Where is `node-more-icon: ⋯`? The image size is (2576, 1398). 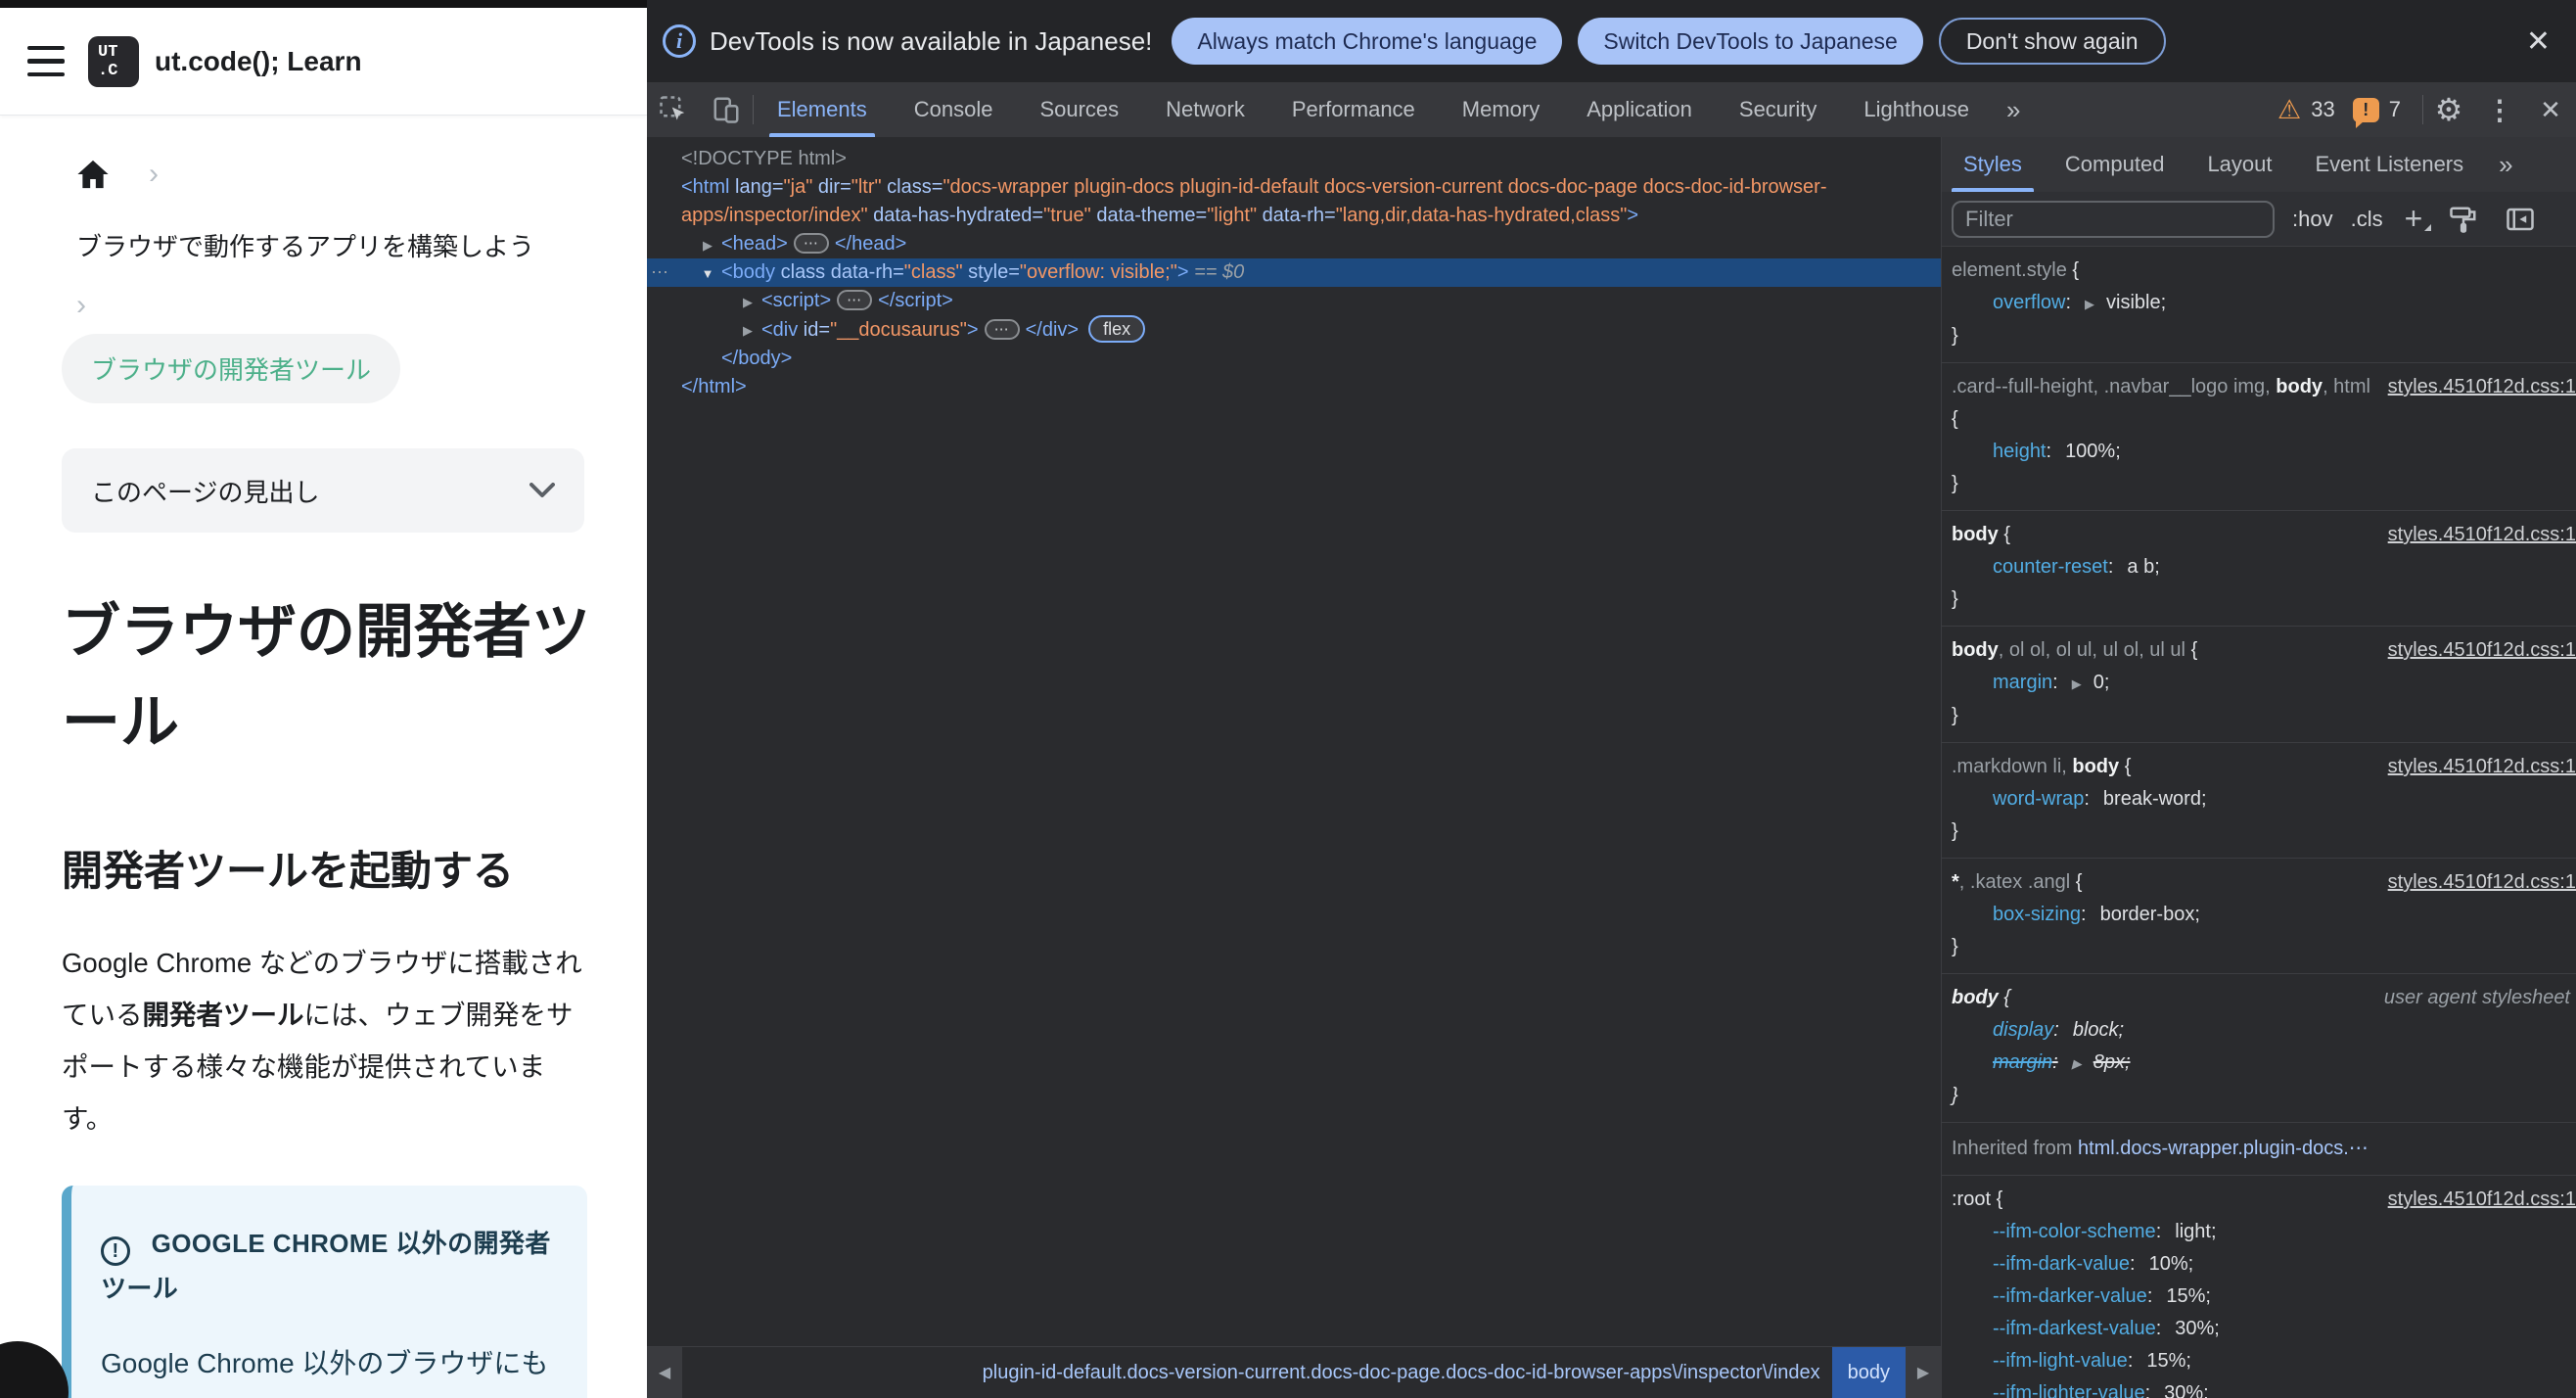
node-more-icon: ⋯ is located at coordinates (660, 272).